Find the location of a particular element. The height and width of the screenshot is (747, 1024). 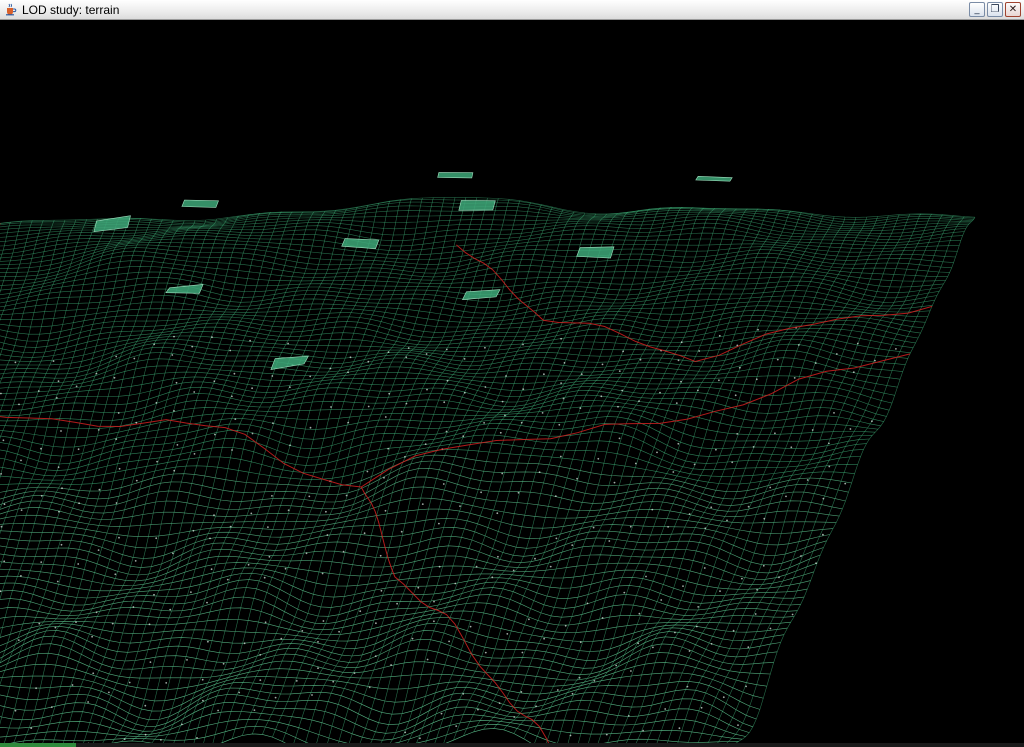

maximize-button: ❐ is located at coordinates (995, 9).